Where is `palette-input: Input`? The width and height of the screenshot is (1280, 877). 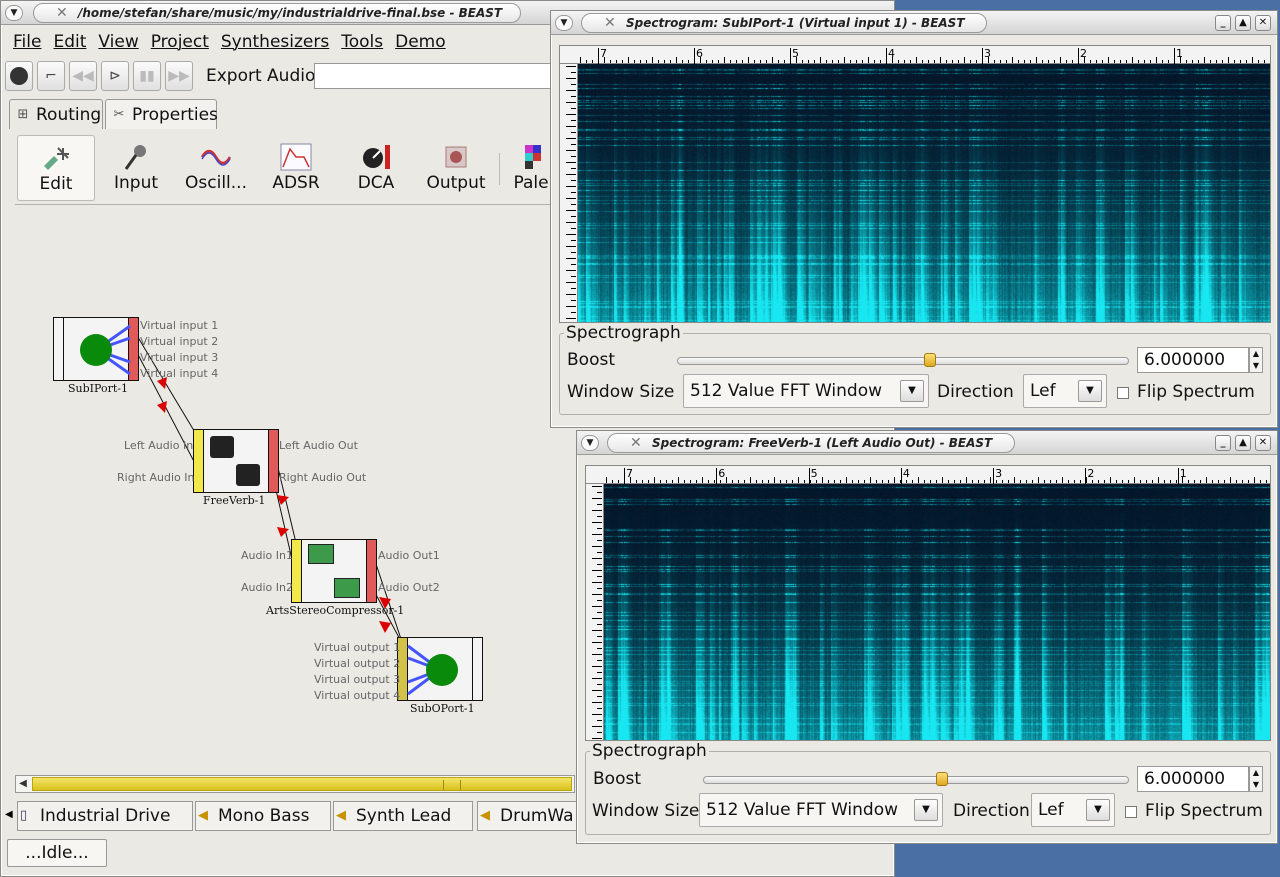
palette-input: Input is located at coordinates (136, 168).